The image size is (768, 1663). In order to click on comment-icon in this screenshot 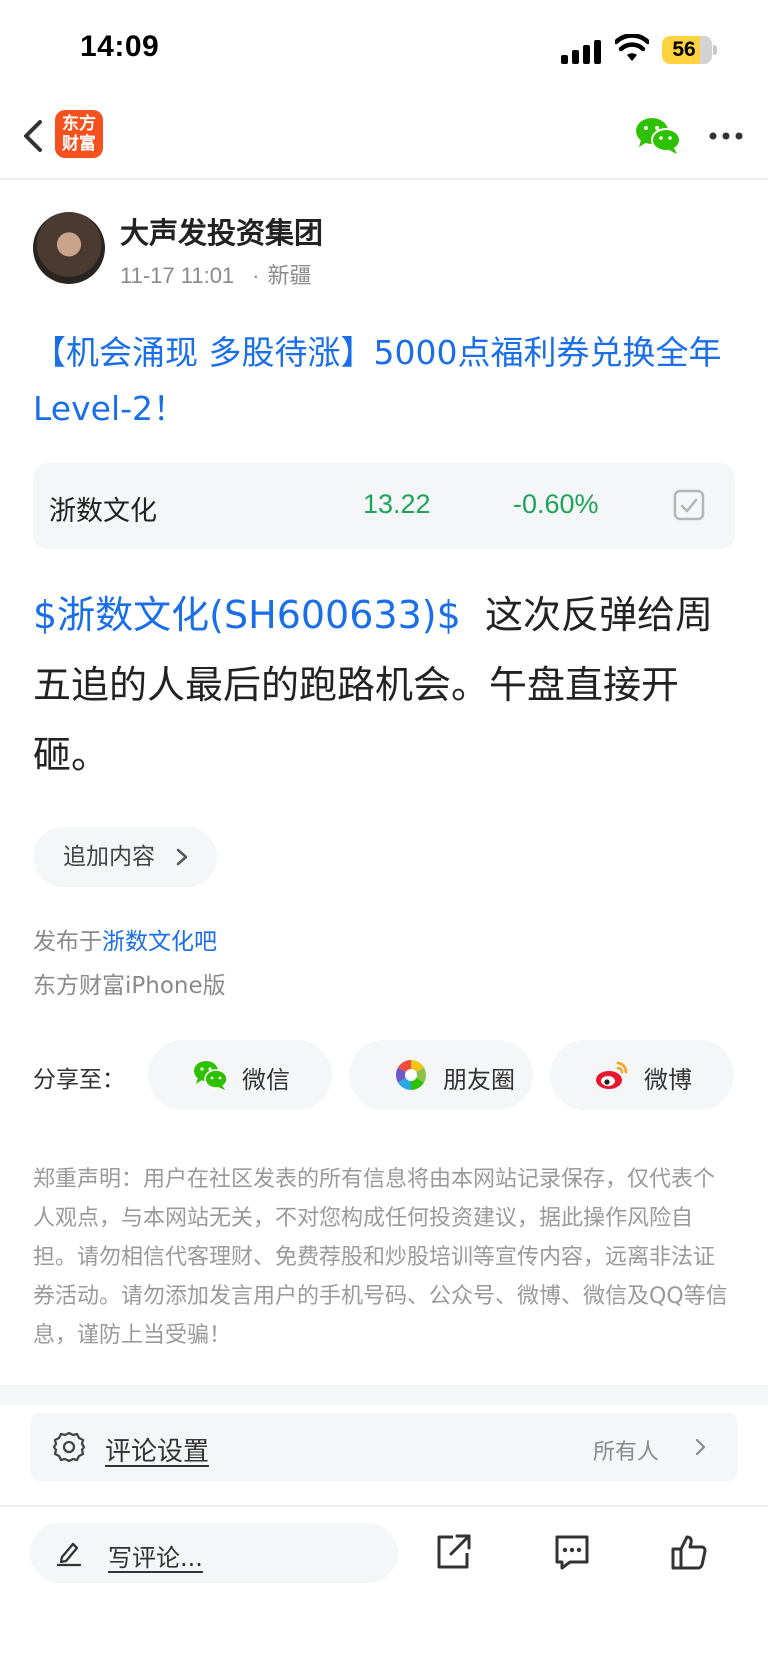, I will do `click(572, 1552)`.